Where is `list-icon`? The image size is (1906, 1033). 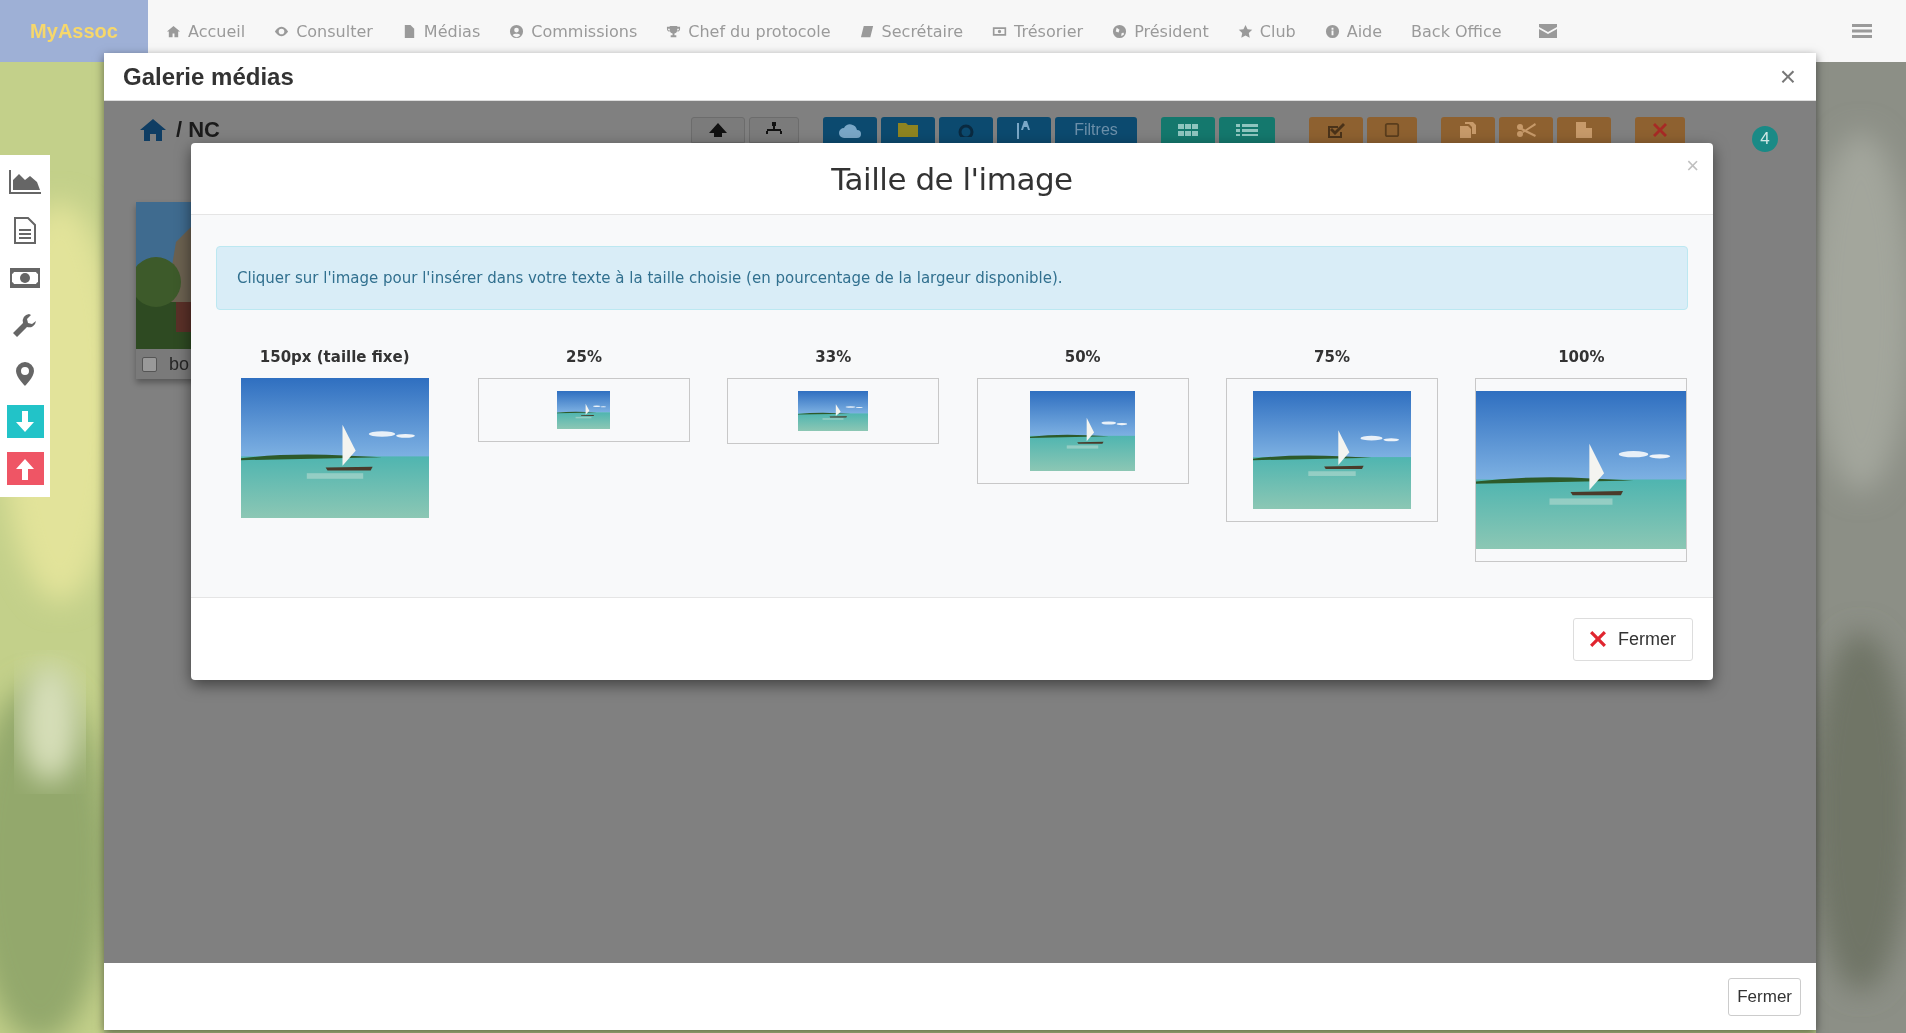
list-icon is located at coordinates (1247, 130).